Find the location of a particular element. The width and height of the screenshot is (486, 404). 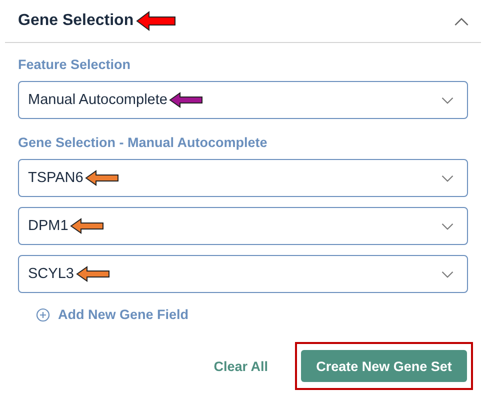

panel-title: Gene Selection is located at coordinates (76, 21).